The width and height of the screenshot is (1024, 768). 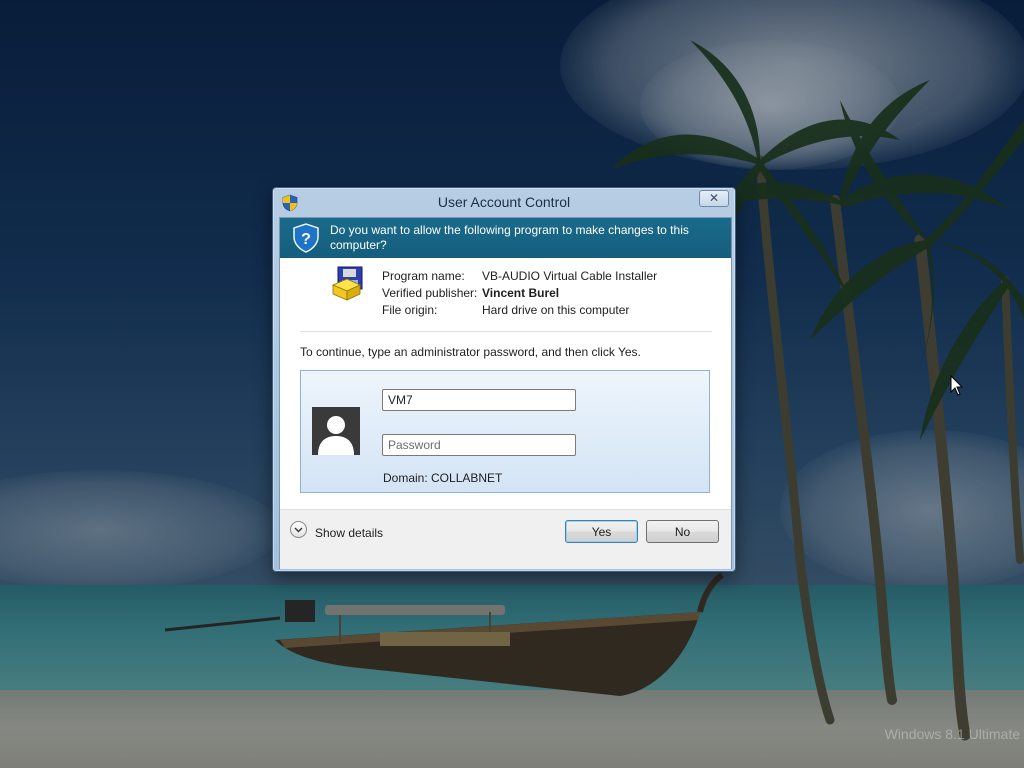 I want to click on installer-package-icon, so click(x=347, y=283).